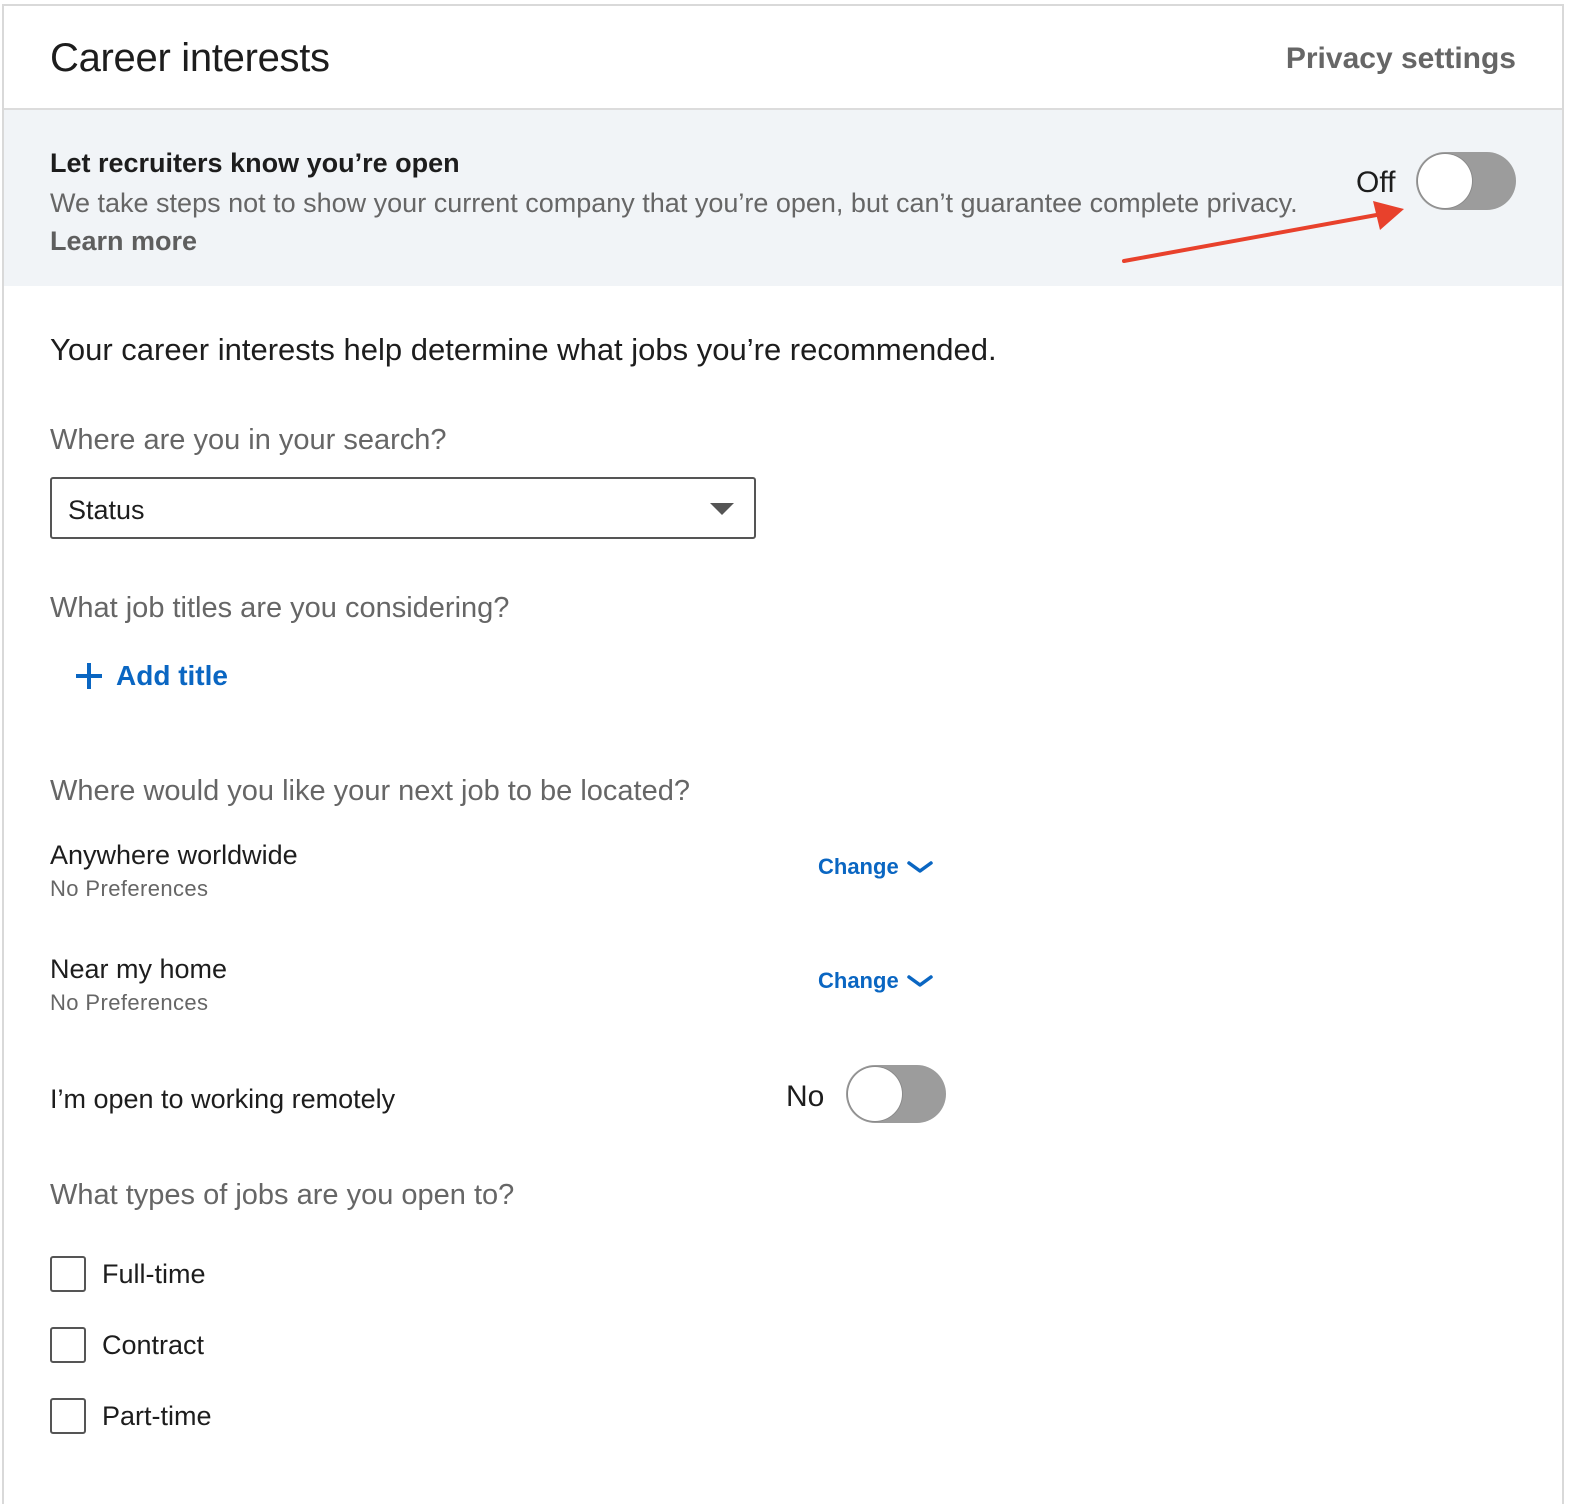 The height and width of the screenshot is (1504, 1590). Describe the element at coordinates (223, 1099) in the screenshot. I see `remote-work-label: I’m open to working remotely` at that location.